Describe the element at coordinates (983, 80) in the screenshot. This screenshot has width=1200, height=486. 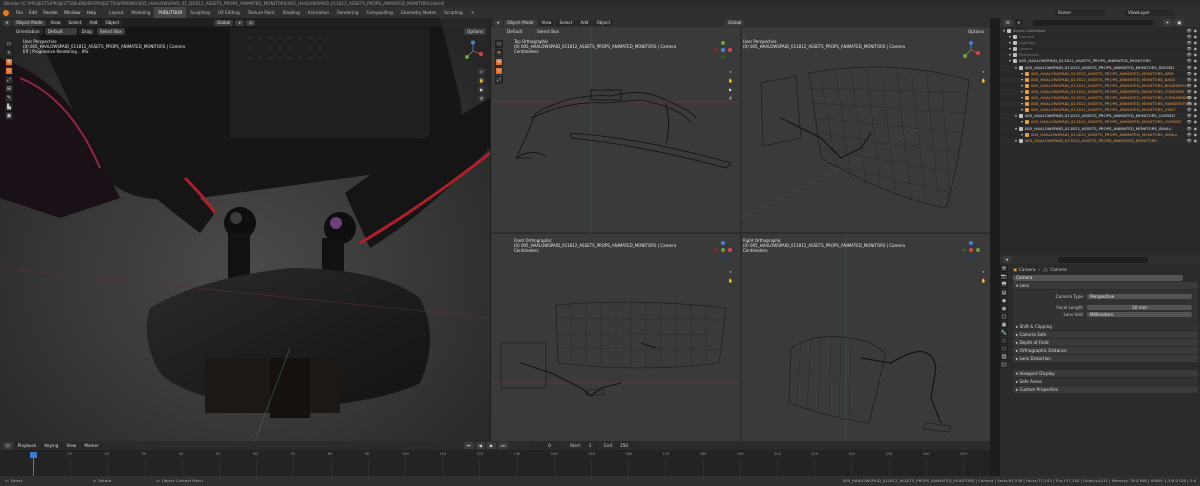
I see `persp-pan-icon: ✋` at that location.